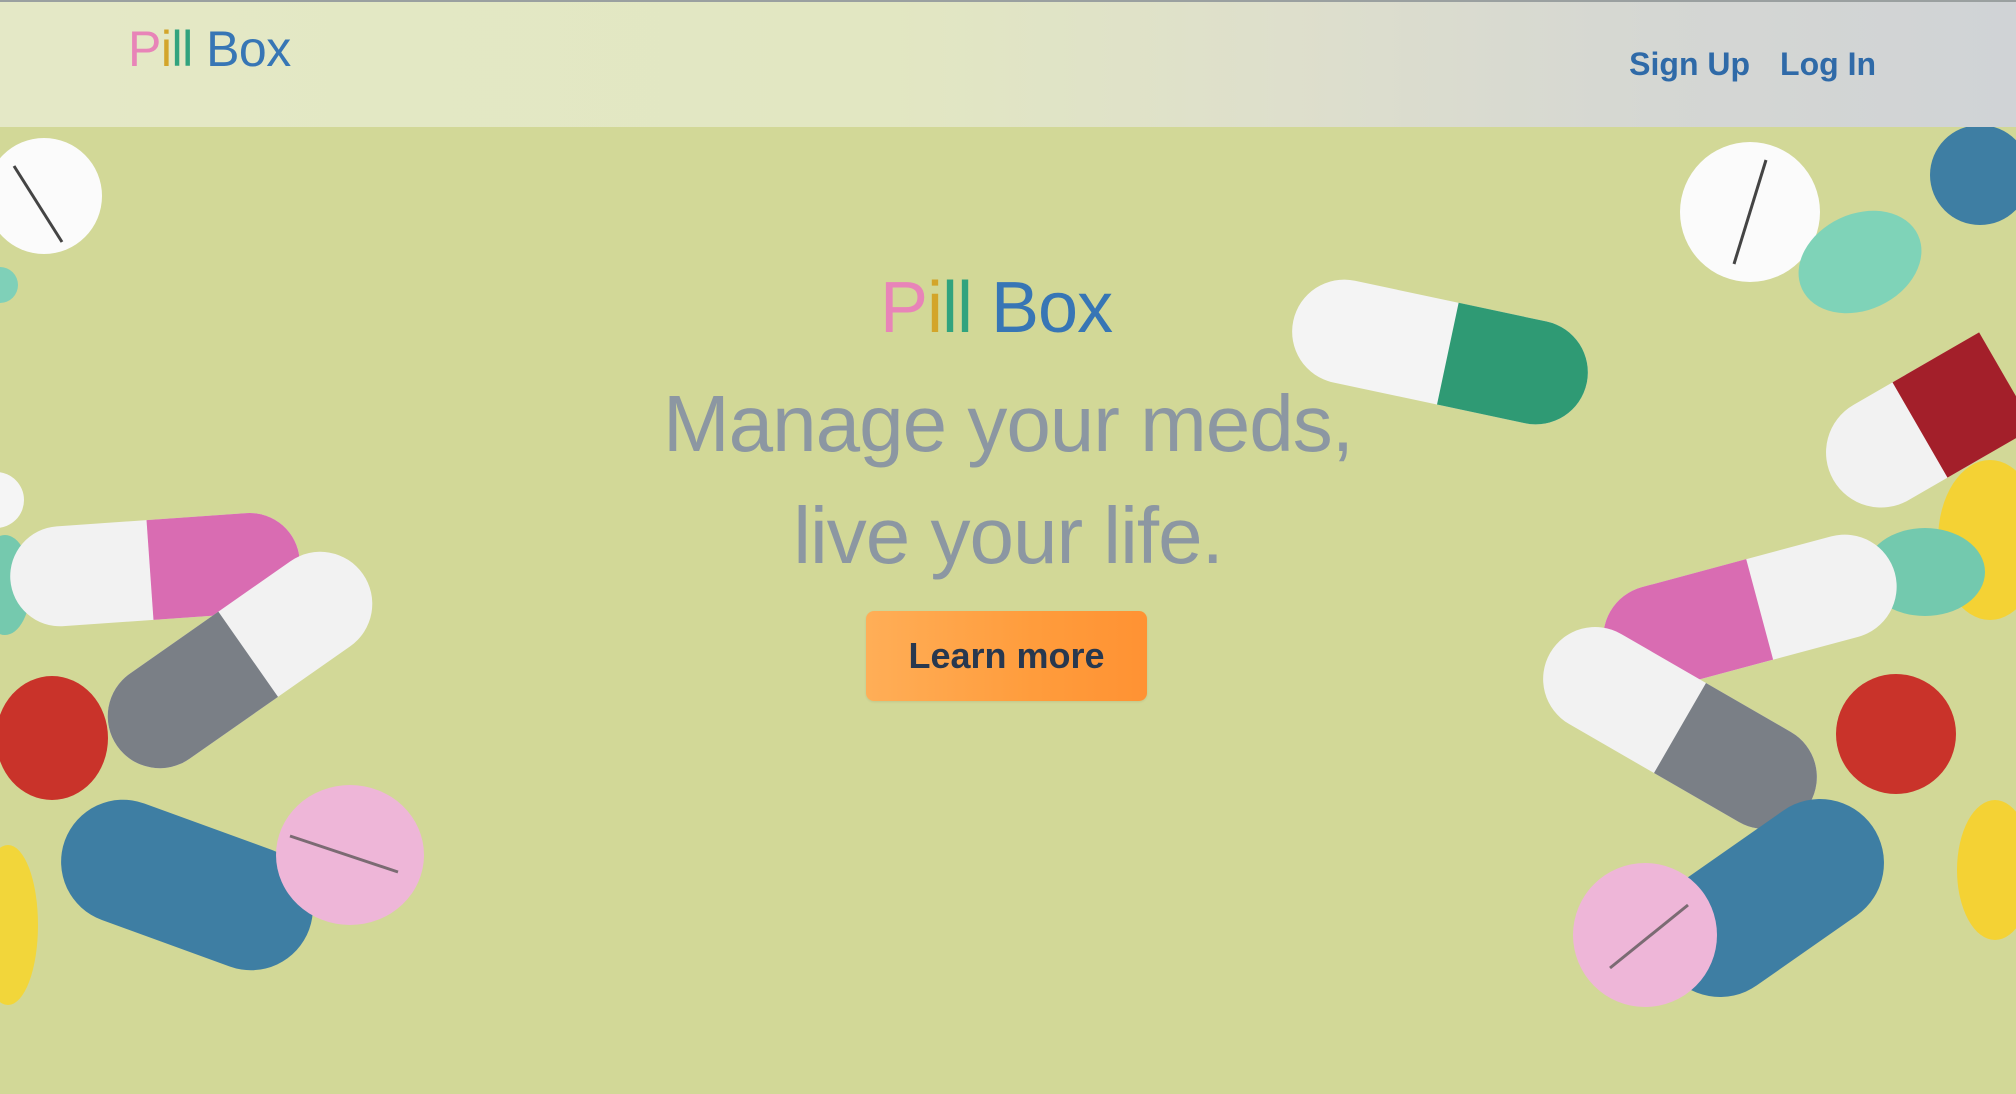 The image size is (2016, 1094). I want to click on logo-letter-i: i, so click(166, 49).